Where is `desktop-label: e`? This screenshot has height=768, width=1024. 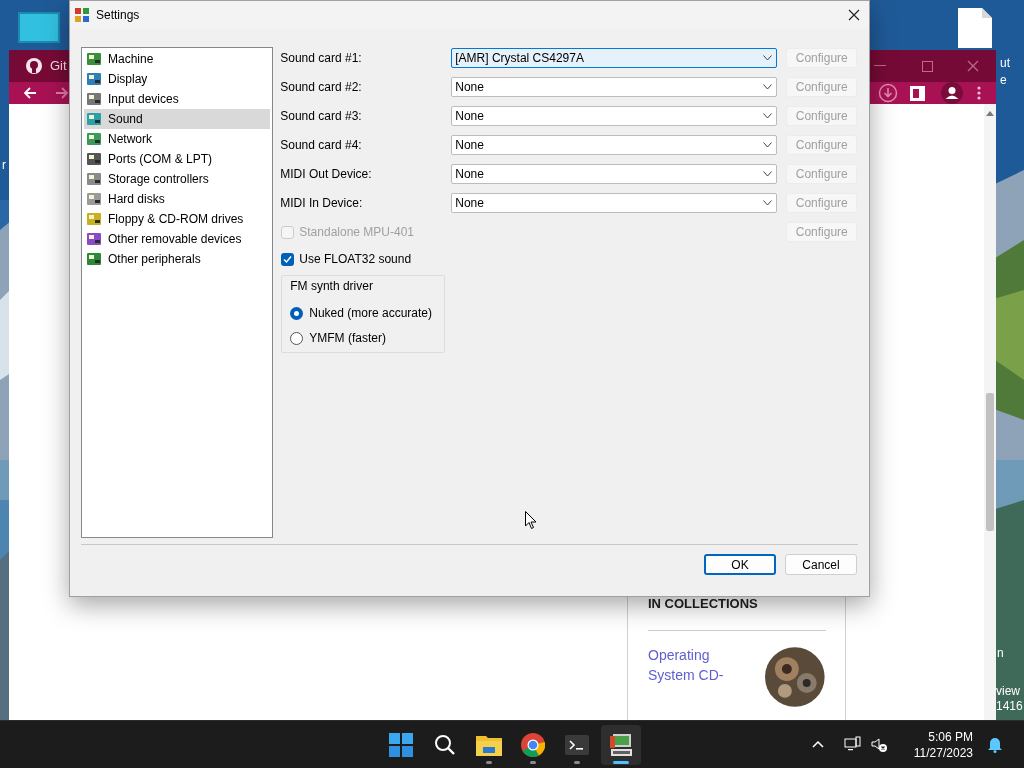 desktop-label: e is located at coordinates (1003, 80).